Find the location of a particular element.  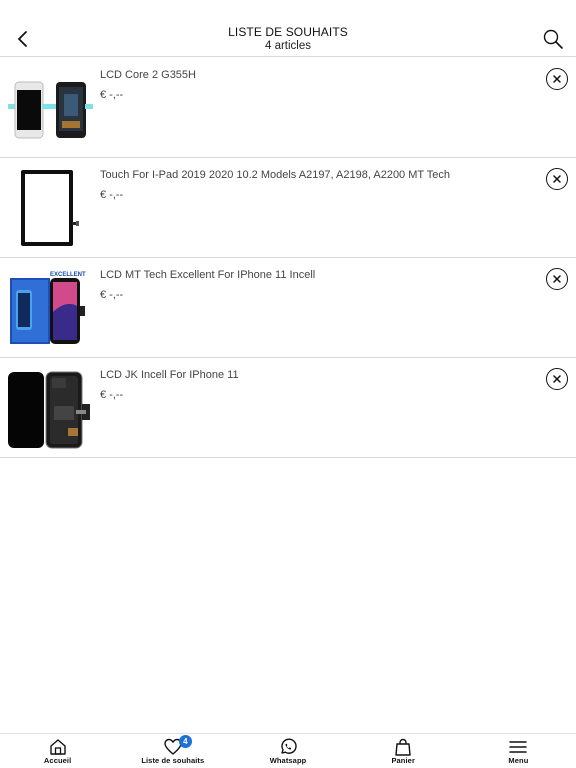

wishlist-count-badge: 4 is located at coordinates (185, 741).